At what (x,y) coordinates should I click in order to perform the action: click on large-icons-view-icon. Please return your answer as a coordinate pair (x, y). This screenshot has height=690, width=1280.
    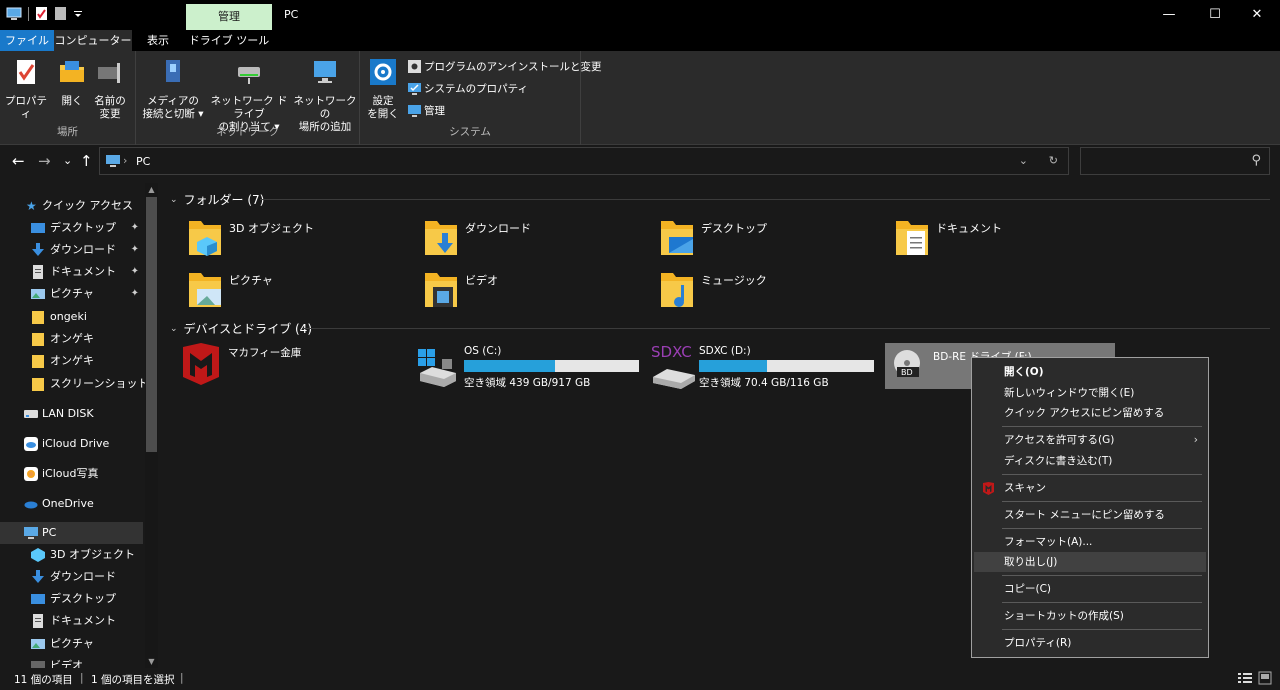
    Looking at the image, I should click on (1265, 679).